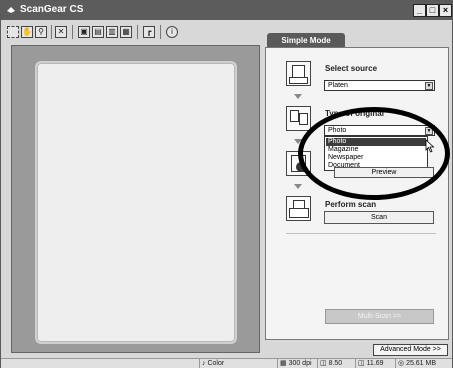 The width and height of the screenshot is (453, 368). I want to click on zoom-tool-icon: ⚲, so click(41, 32).